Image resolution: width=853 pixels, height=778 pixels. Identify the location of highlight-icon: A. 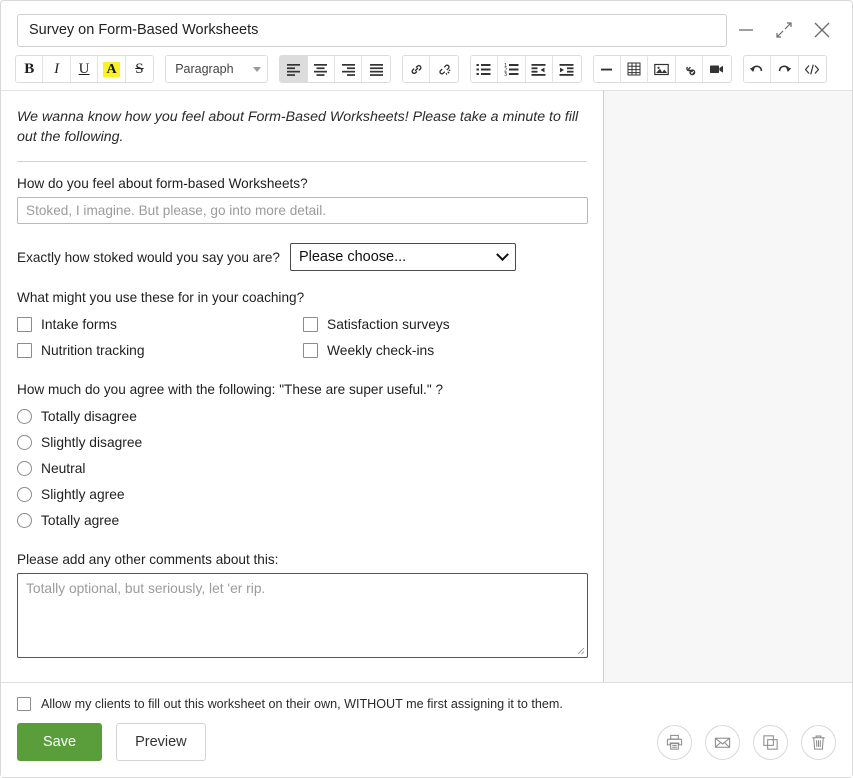
(111, 69).